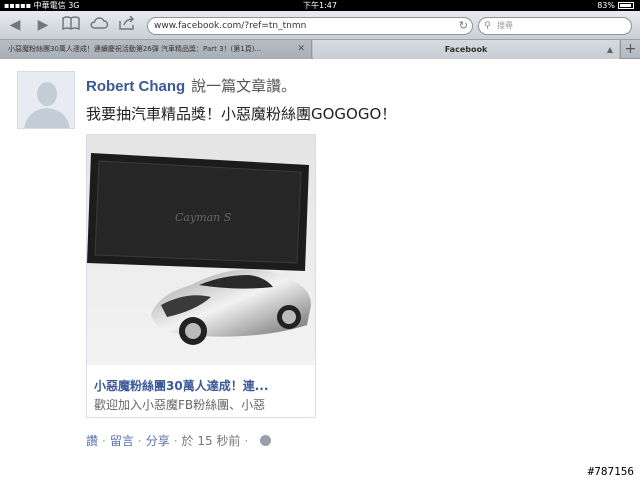 This screenshot has width=640, height=480. Describe the element at coordinates (127, 25) in the screenshot. I see `share-icon` at that location.